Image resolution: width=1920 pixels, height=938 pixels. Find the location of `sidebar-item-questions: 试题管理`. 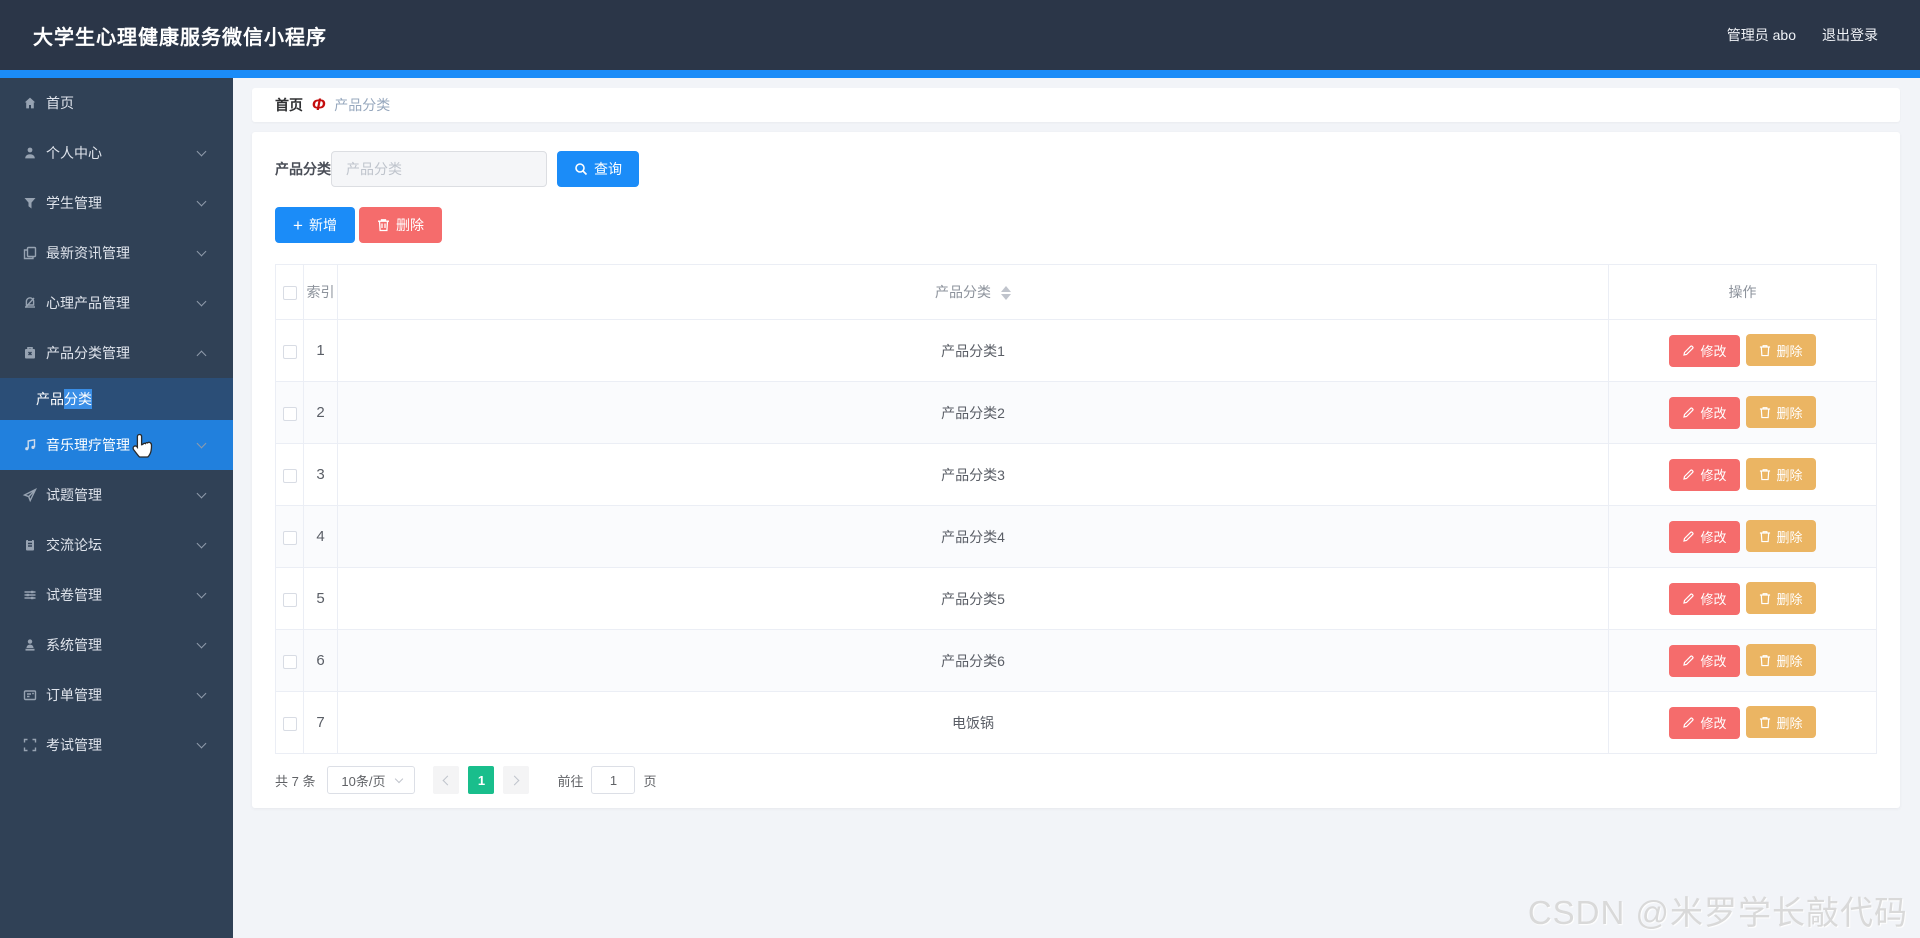

sidebar-item-questions: 试题管理 is located at coordinates (116, 495).